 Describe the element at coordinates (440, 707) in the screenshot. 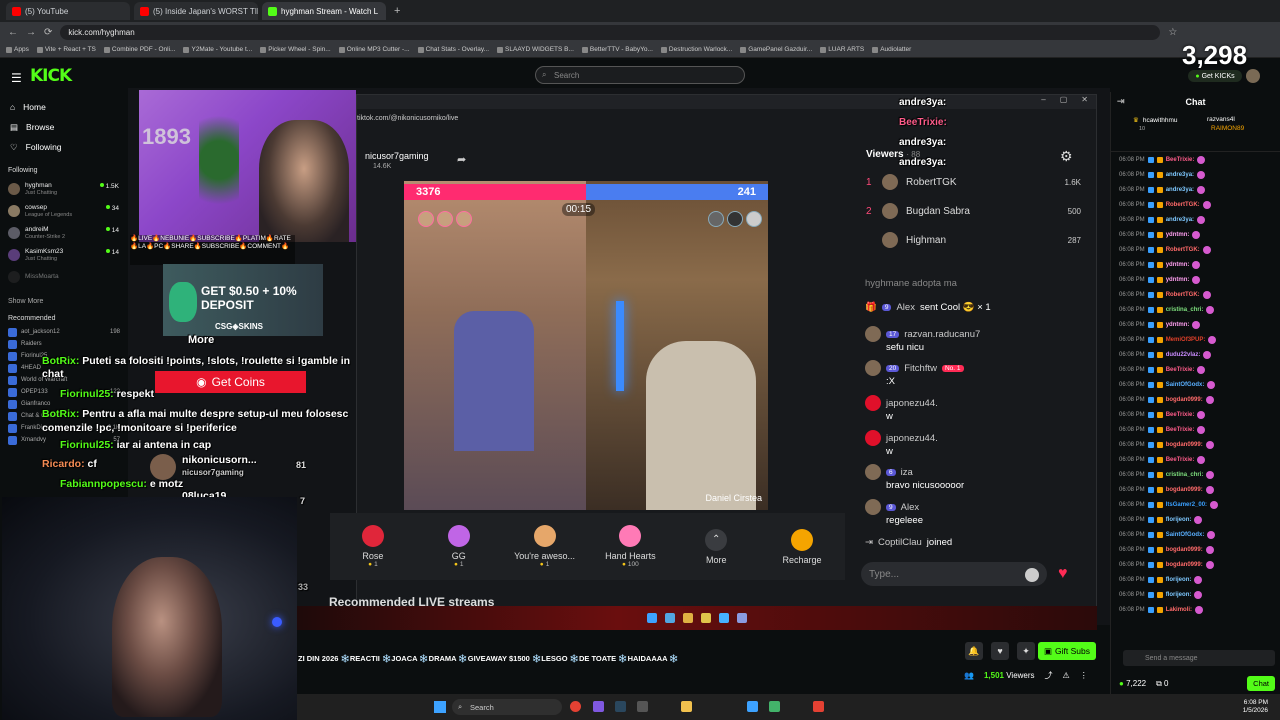

I see `windows-start-icon` at that location.